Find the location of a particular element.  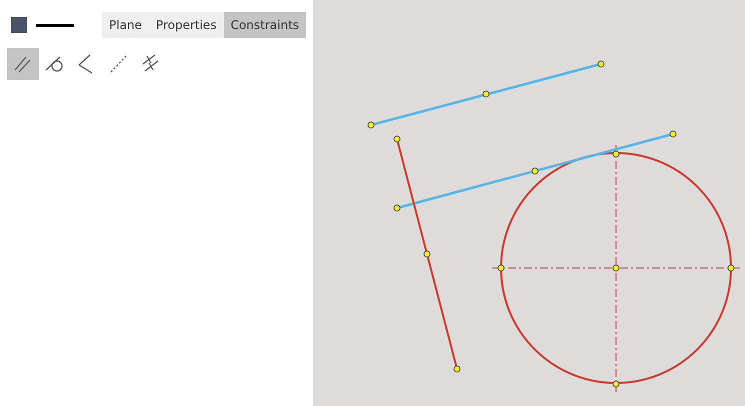

panel-tab: Properties is located at coordinates (186, 25).